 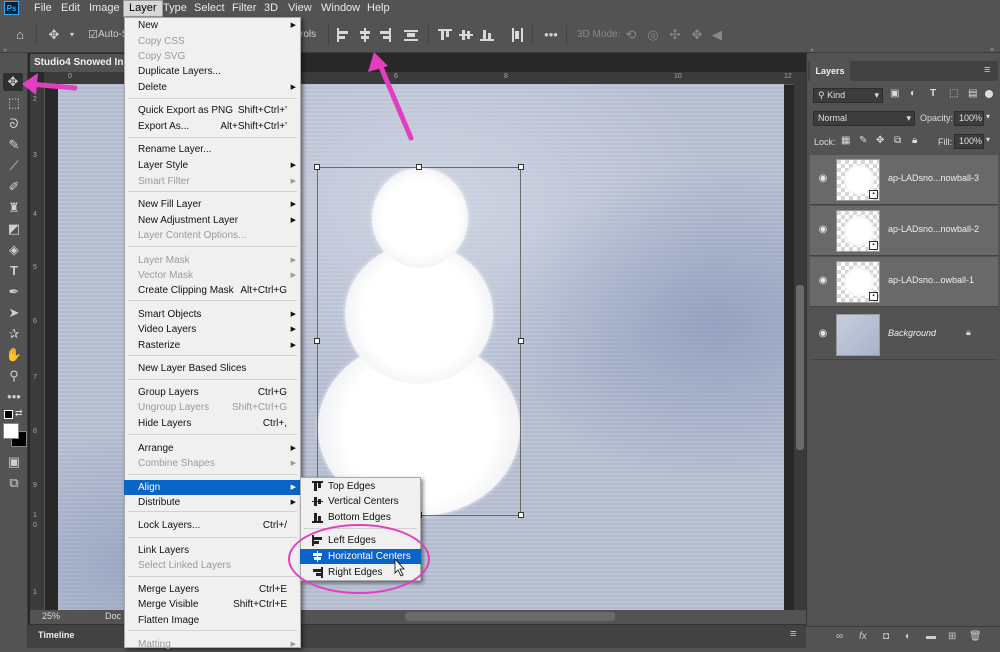 I want to click on submenu-item-top-edges: Top Edges, so click(x=360, y=486).